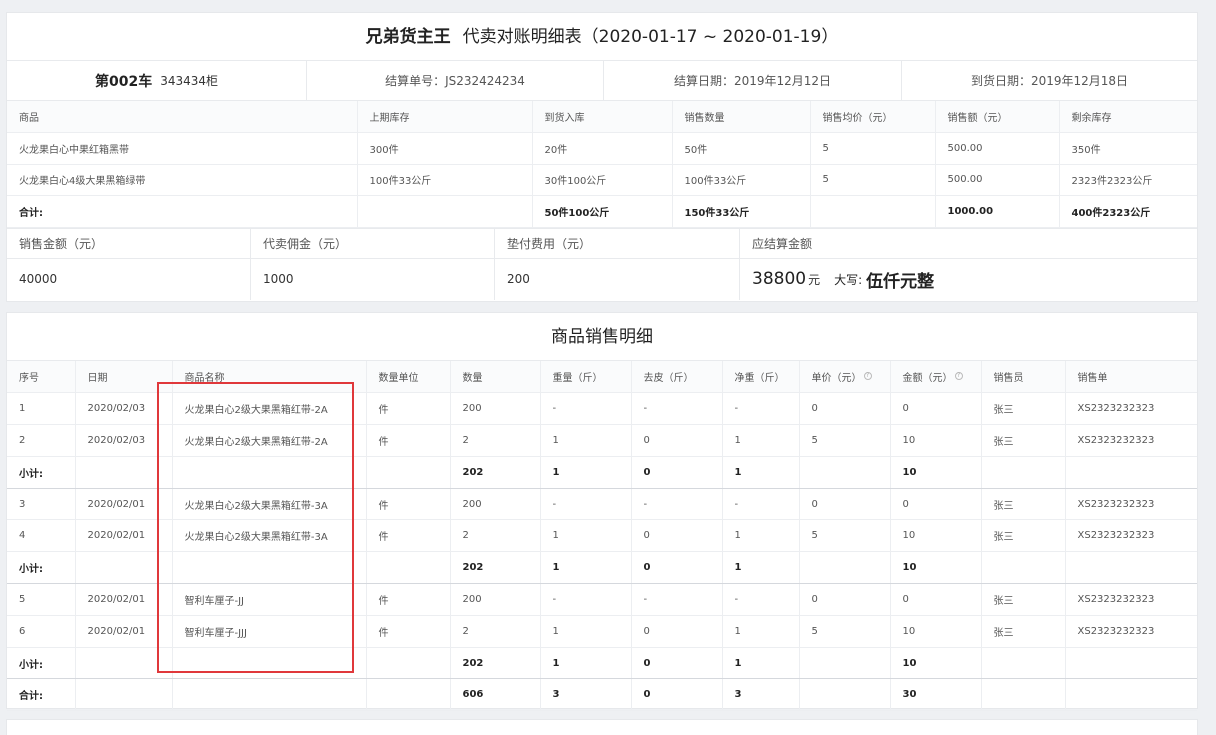  I want to click on goods-col-header: 上期库存, so click(445, 117).